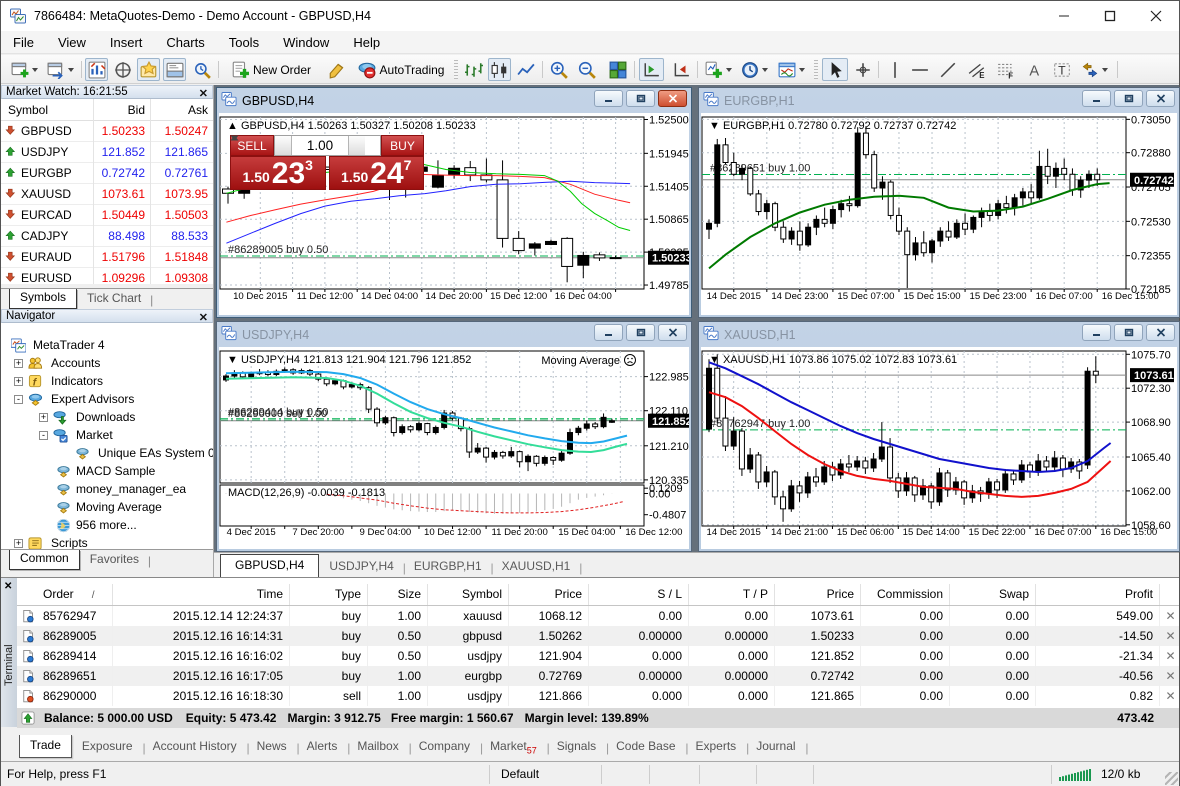  What do you see at coordinates (107, 435) in the screenshot?
I see `tree-item-market: - Market` at bounding box center [107, 435].